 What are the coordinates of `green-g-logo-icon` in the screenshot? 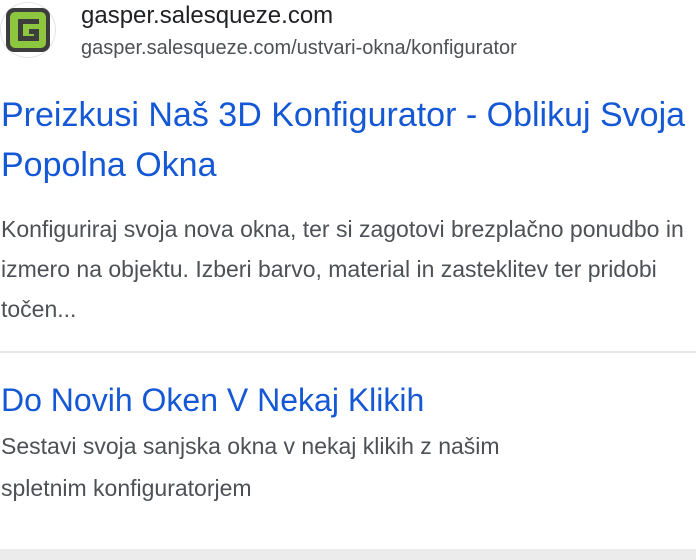 It's located at (28, 30).